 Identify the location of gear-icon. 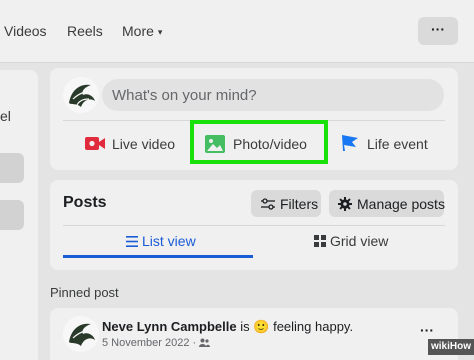
(345, 204).